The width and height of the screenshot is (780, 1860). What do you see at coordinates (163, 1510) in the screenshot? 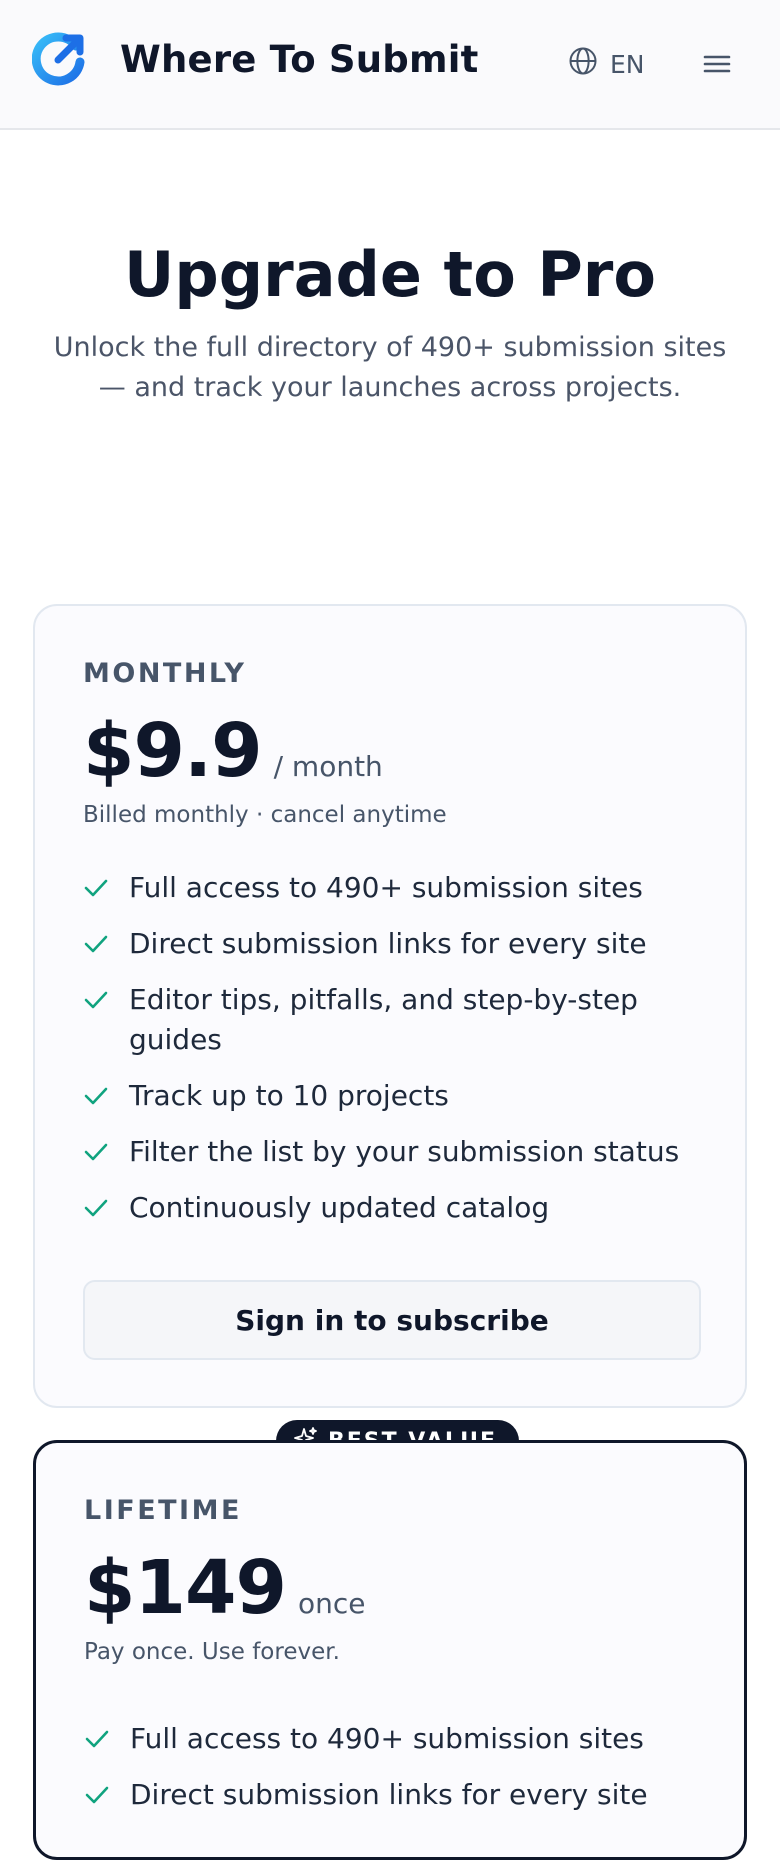
I see `plan-name: LIFETIME` at bounding box center [163, 1510].